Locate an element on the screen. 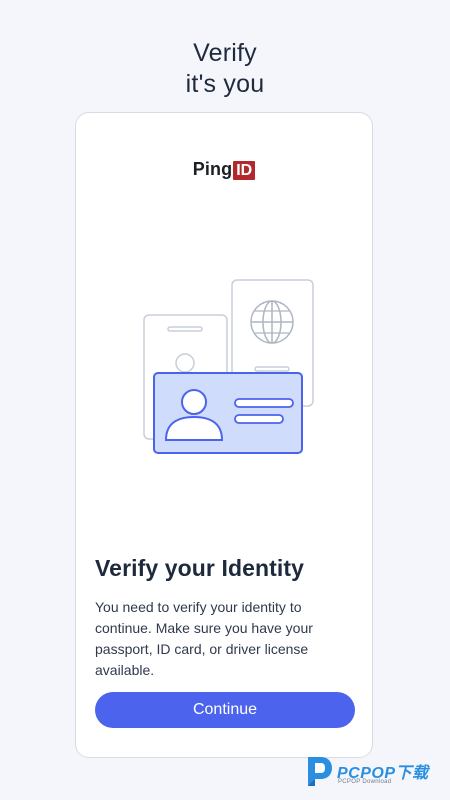  id-card-icon is located at coordinates (228, 413).